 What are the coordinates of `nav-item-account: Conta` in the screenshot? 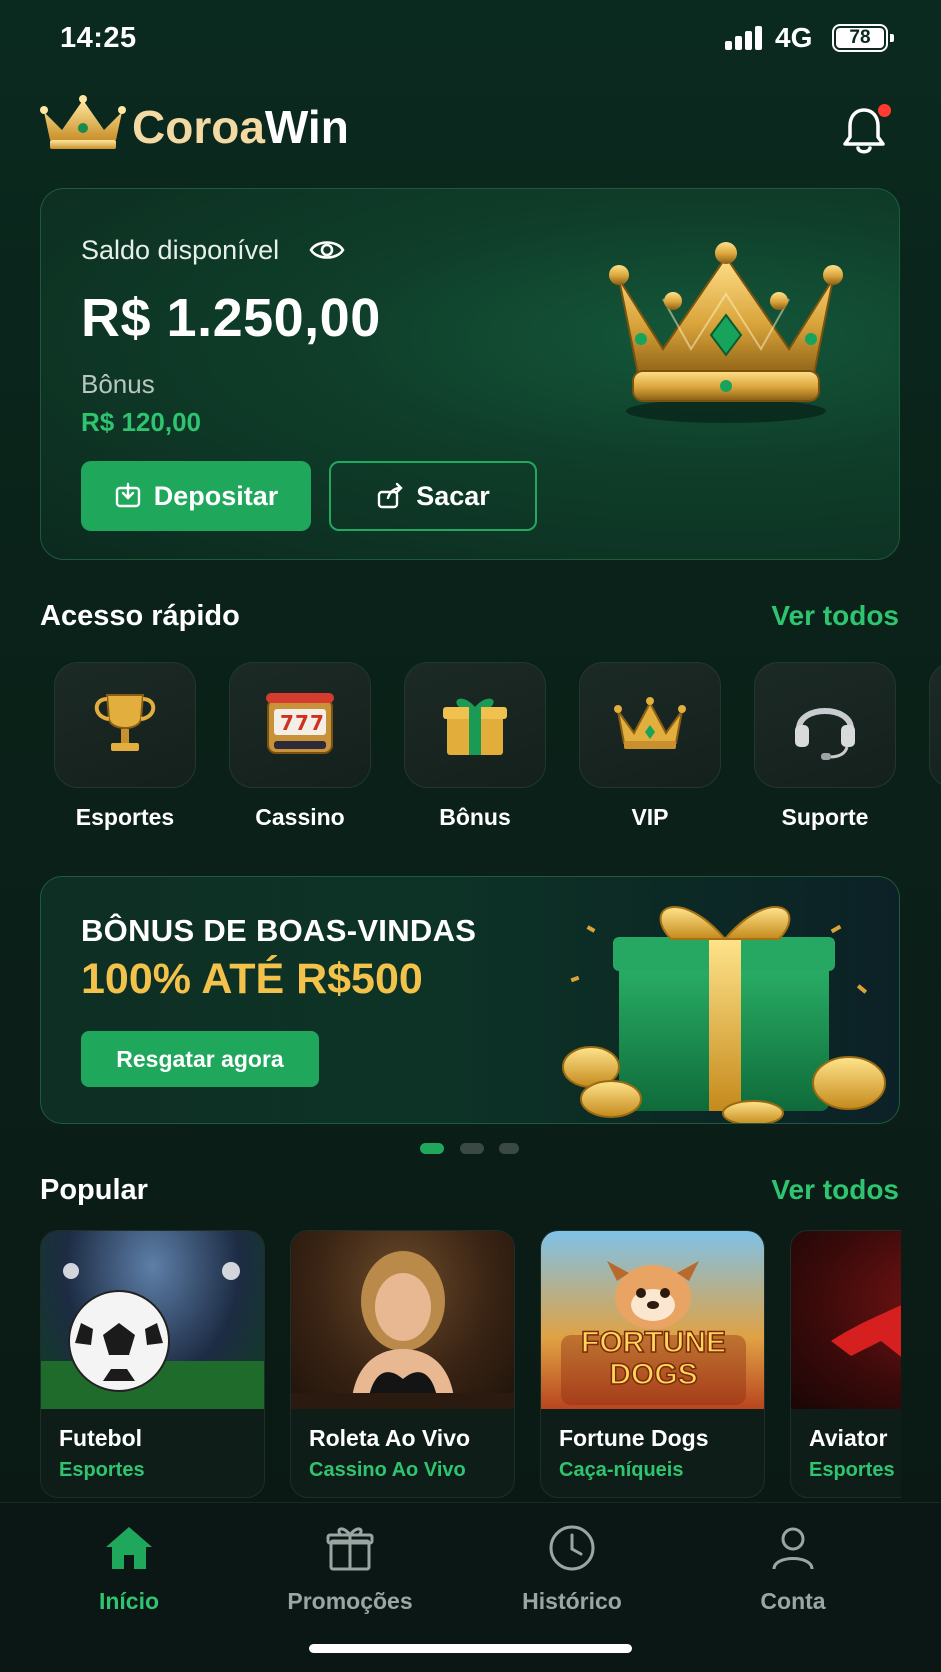 It's located at (793, 1568).